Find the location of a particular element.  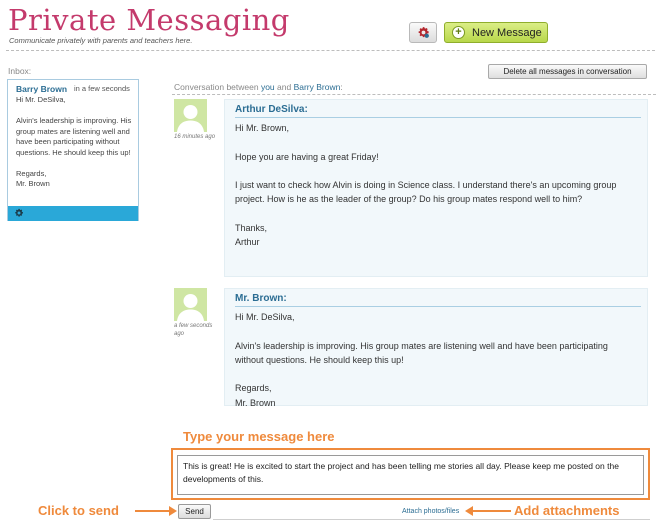

conversation-header-you: you is located at coordinates (267, 87).